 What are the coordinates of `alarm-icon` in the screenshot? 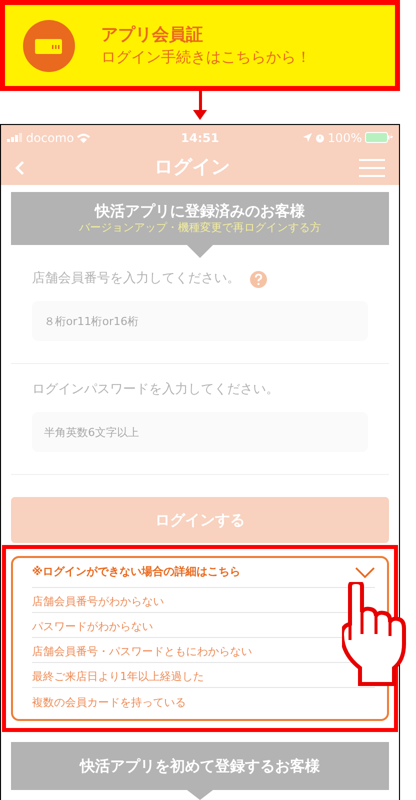 It's located at (319, 137).